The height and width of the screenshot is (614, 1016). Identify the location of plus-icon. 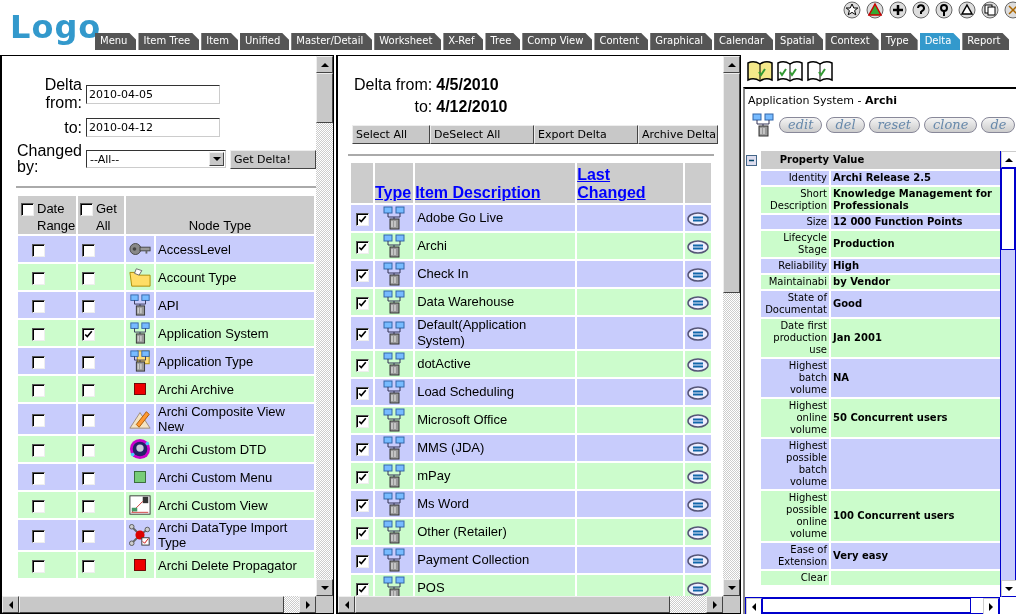
(898, 10).